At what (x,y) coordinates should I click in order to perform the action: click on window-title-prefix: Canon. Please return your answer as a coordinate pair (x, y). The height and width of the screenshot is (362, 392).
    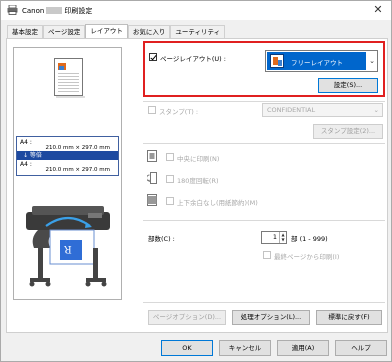
    Looking at the image, I should click on (33, 11).